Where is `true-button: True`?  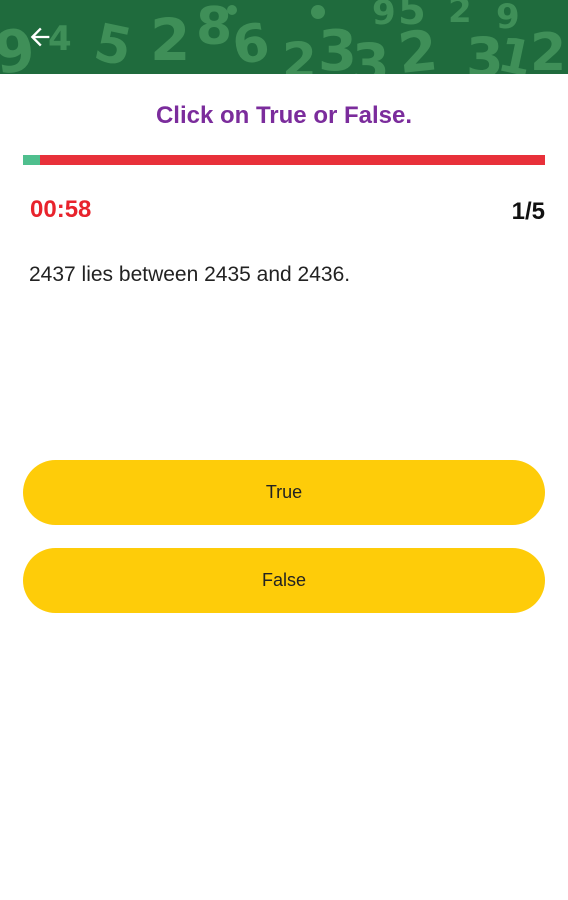 true-button: True is located at coordinates (284, 492).